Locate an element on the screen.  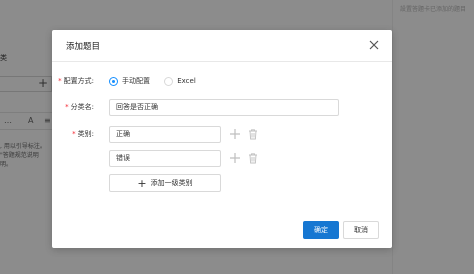
dialog-title: 添加题目 is located at coordinates (83, 47).